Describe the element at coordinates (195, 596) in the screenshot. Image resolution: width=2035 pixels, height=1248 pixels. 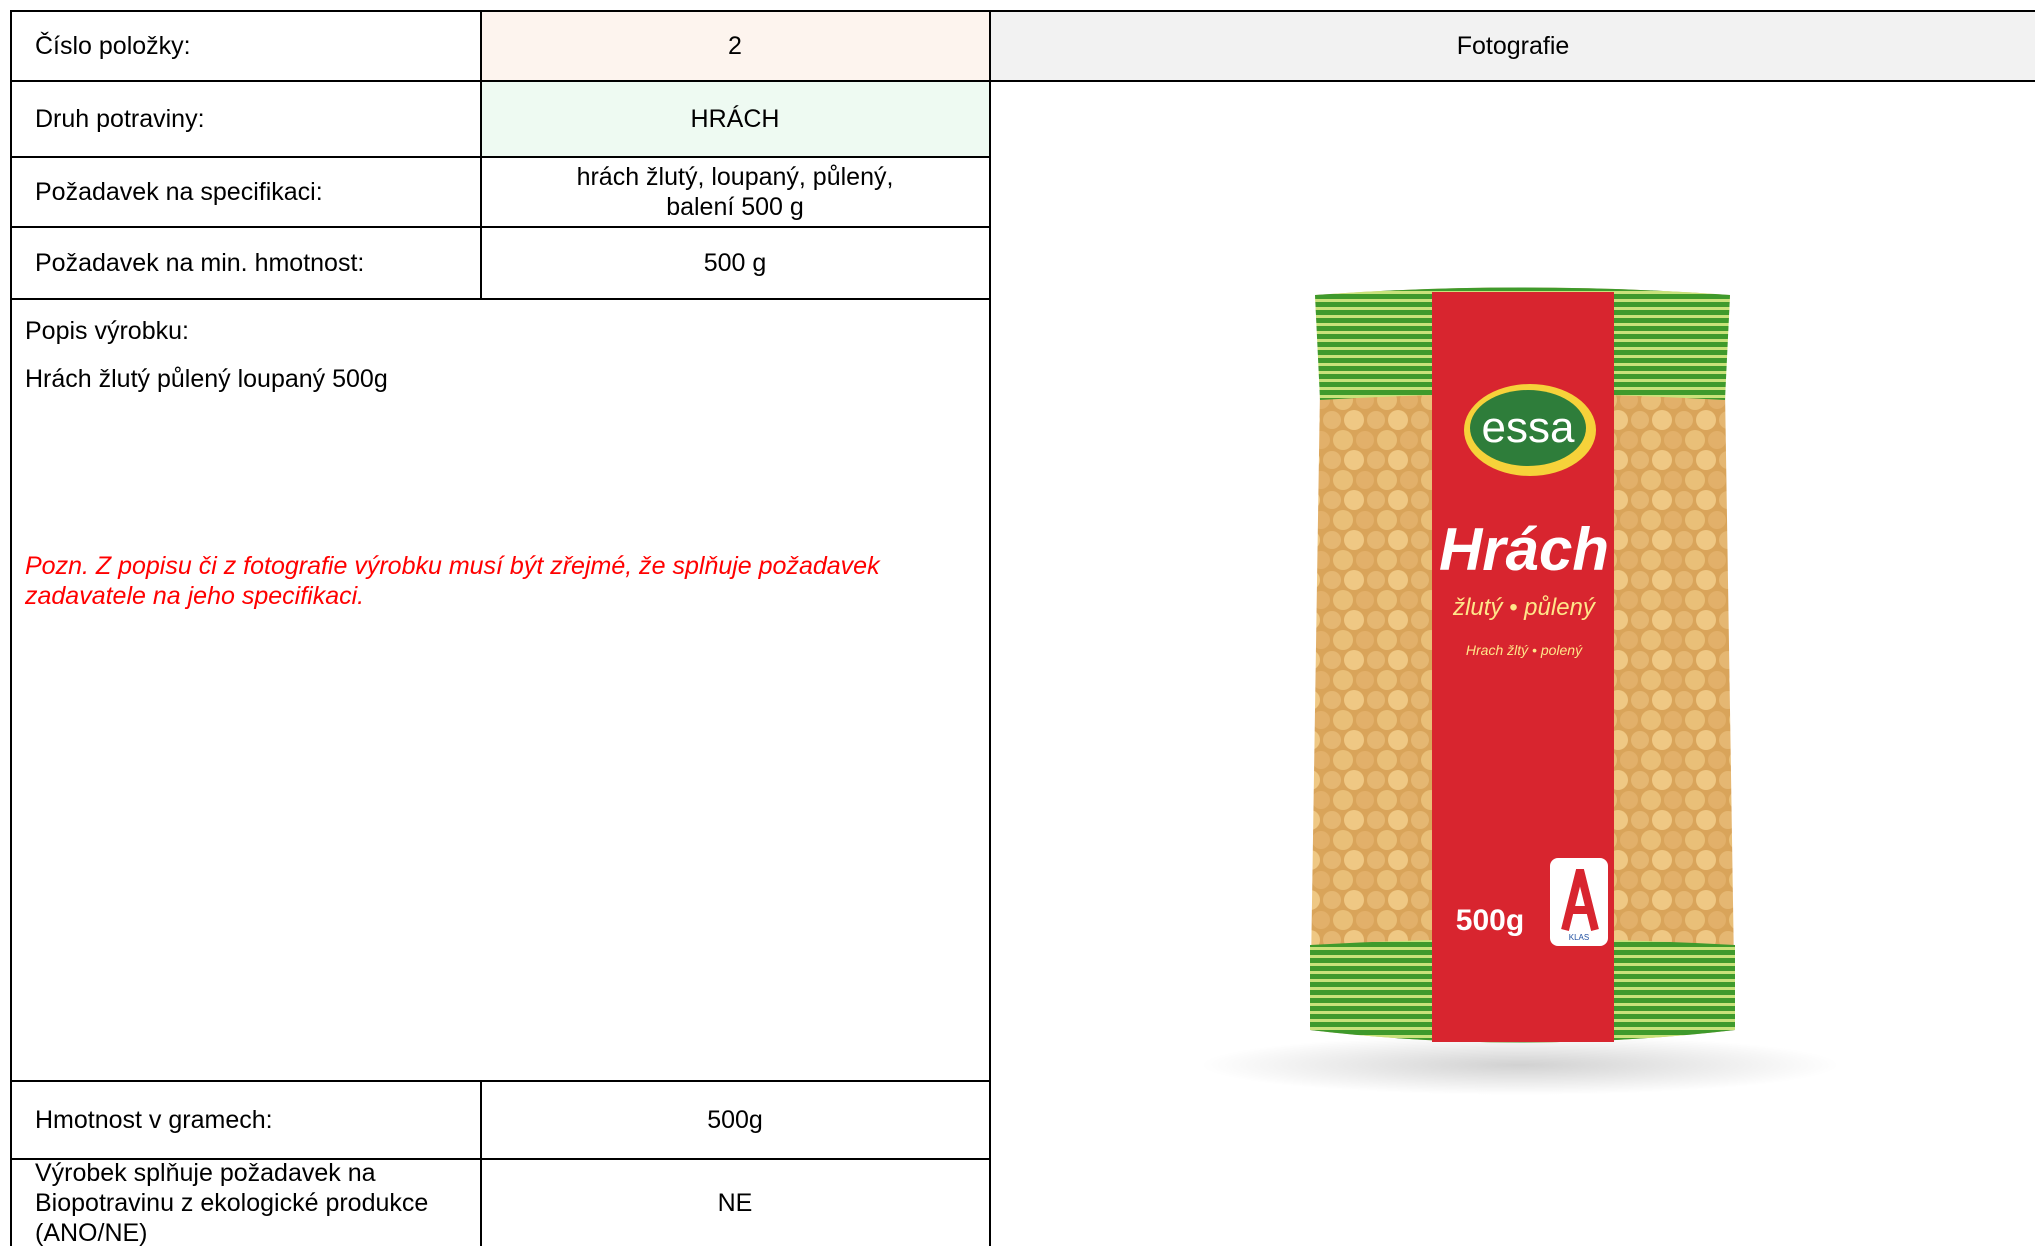
I see `note-line: zadavatele na jeho specifikaci.` at that location.